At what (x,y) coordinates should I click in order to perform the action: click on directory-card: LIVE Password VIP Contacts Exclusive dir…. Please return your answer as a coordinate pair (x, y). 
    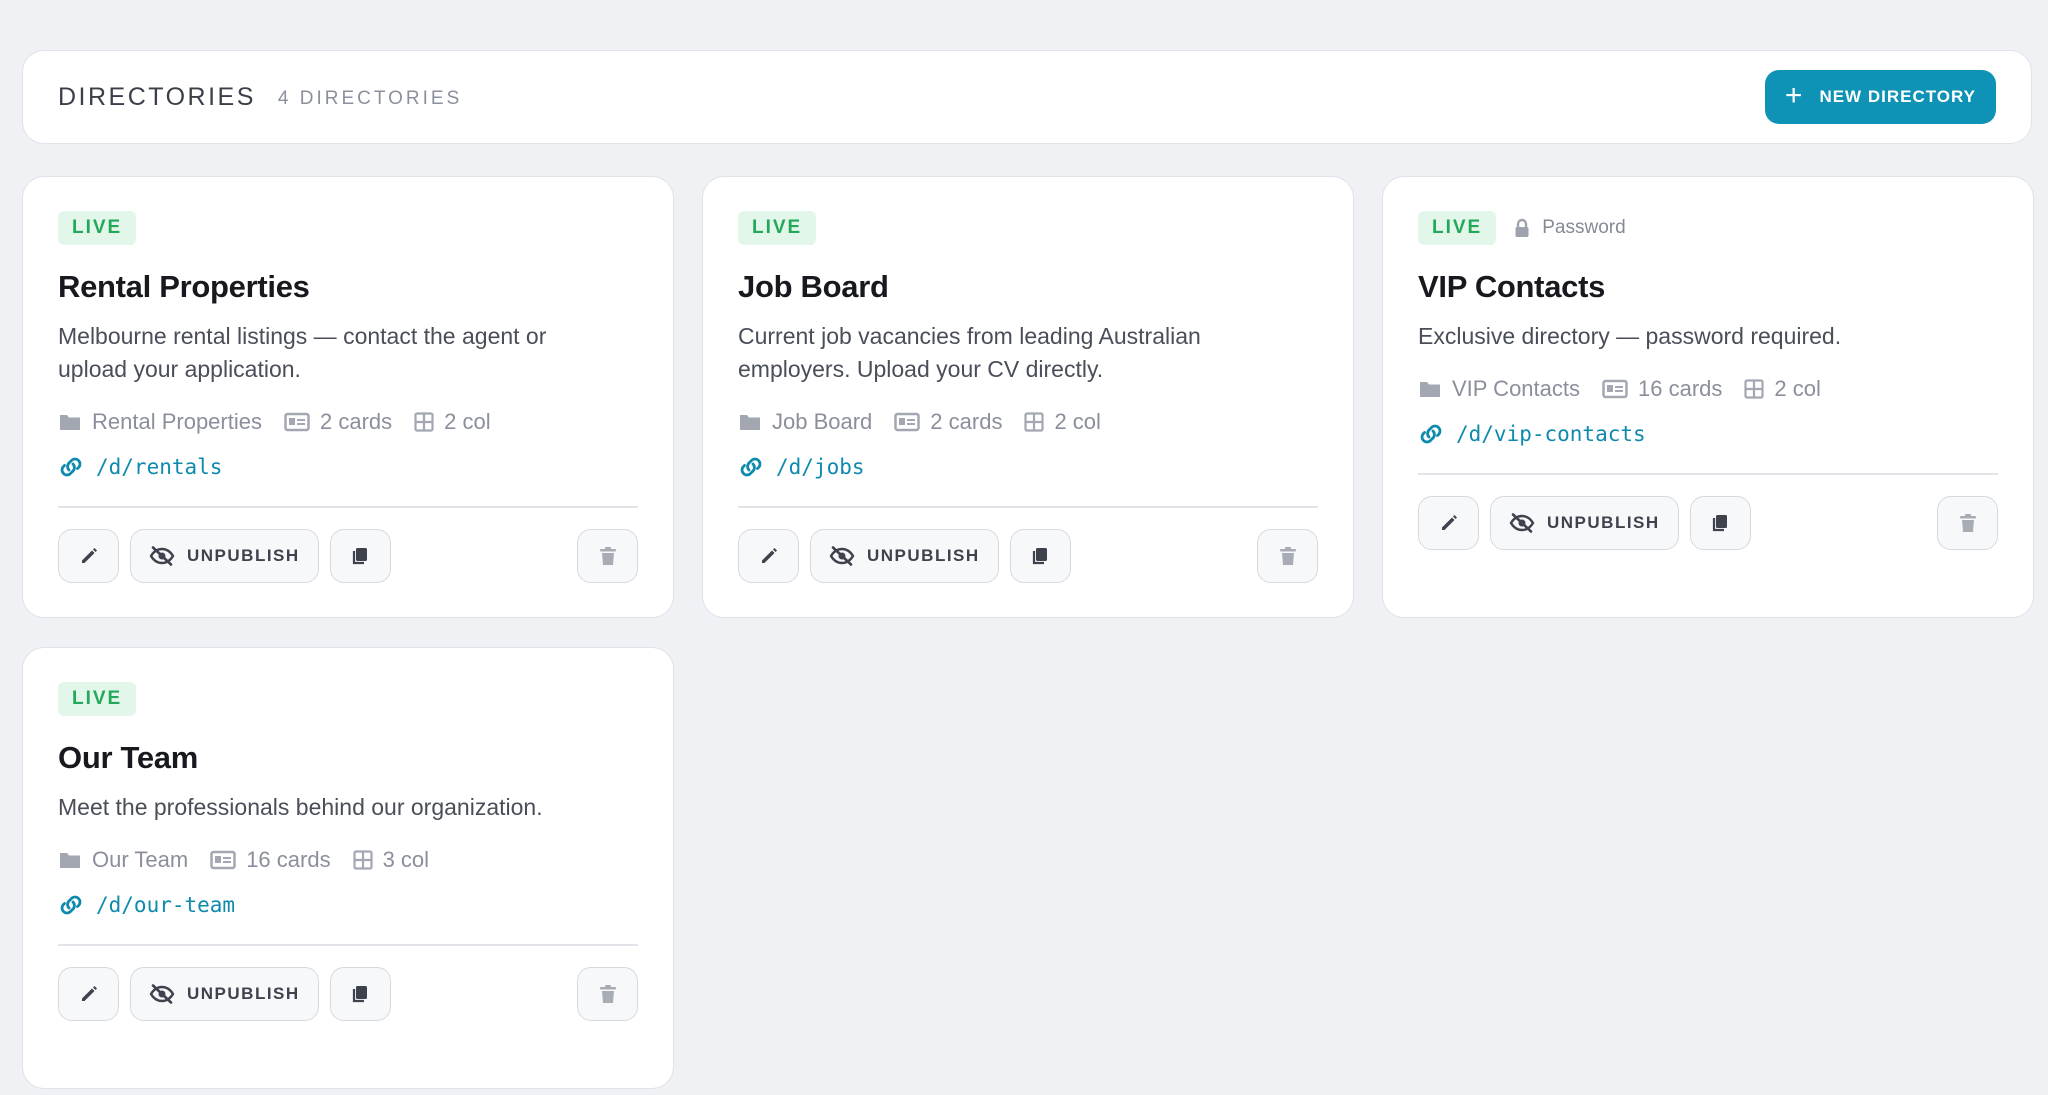
    Looking at the image, I should click on (1708, 397).